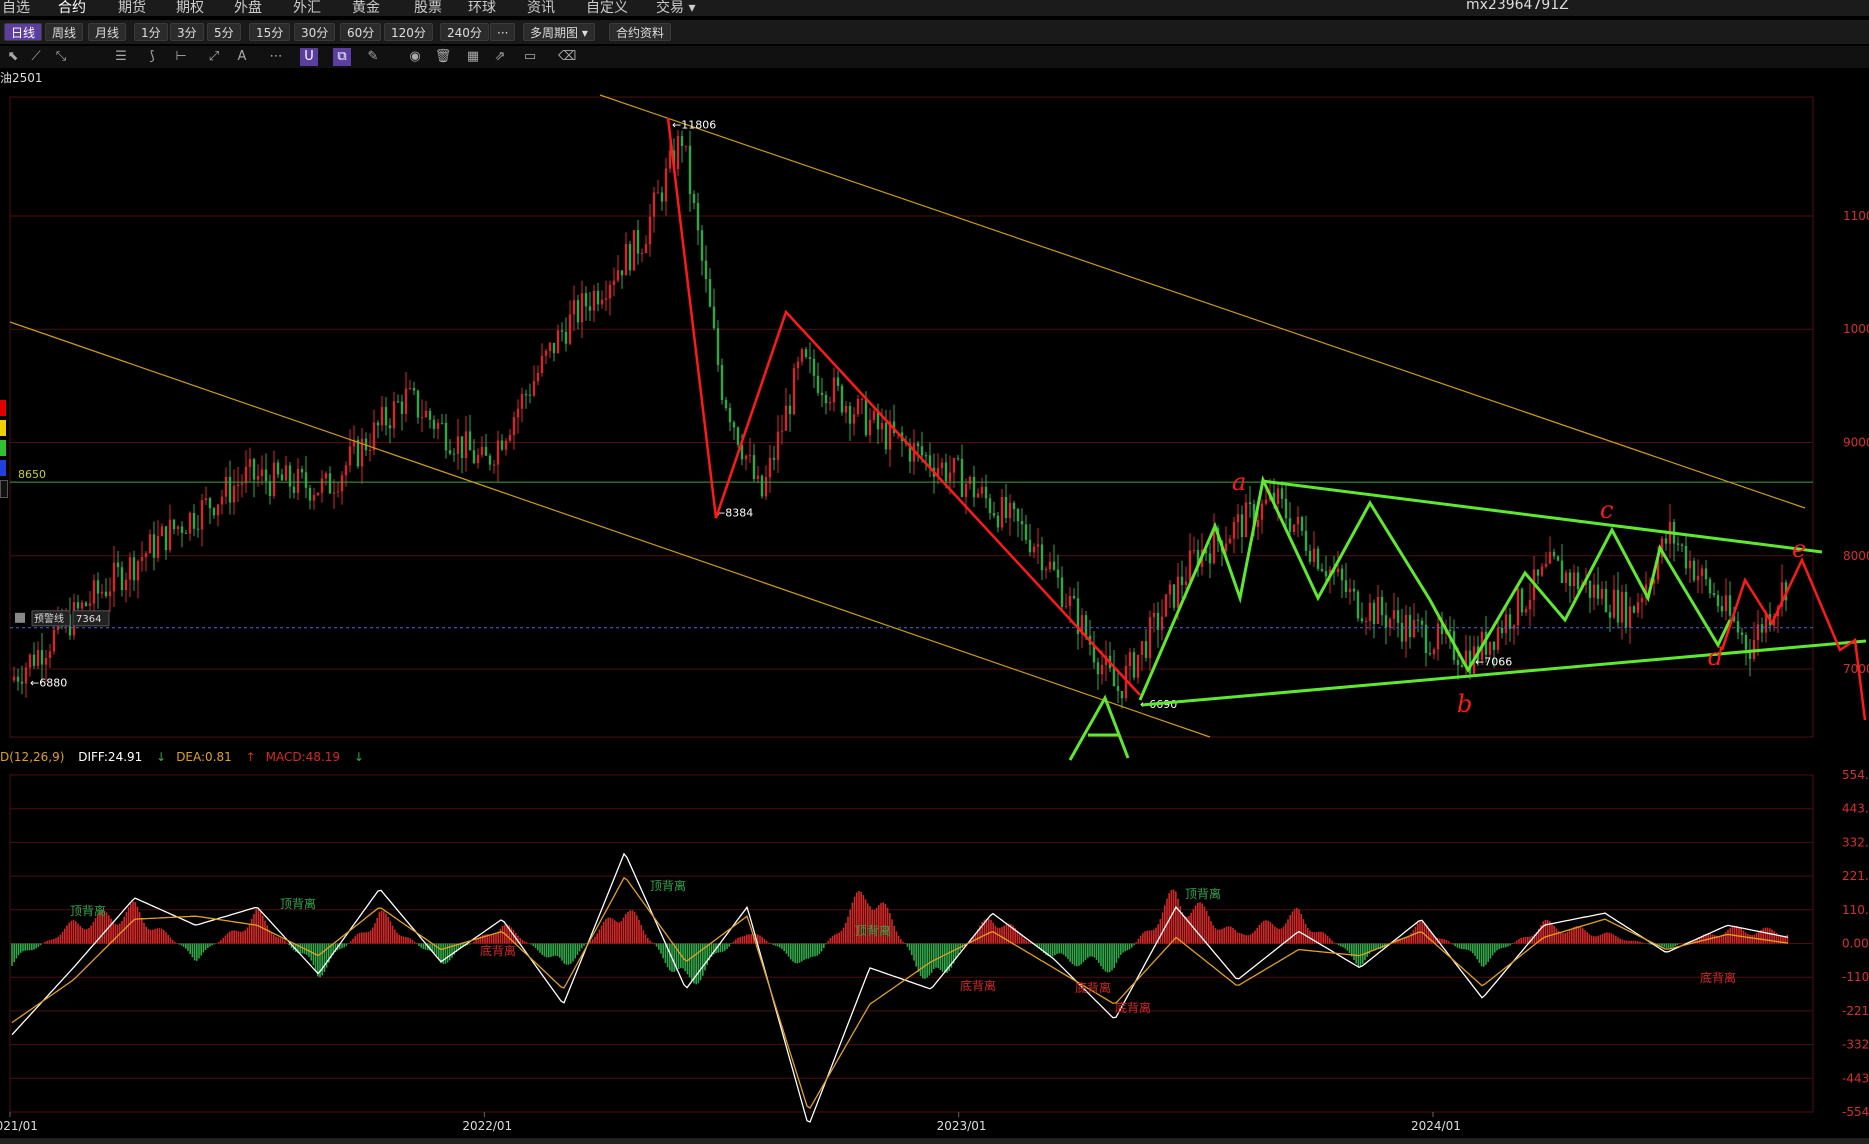  I want to click on handwritten-d: d, so click(1715, 657).